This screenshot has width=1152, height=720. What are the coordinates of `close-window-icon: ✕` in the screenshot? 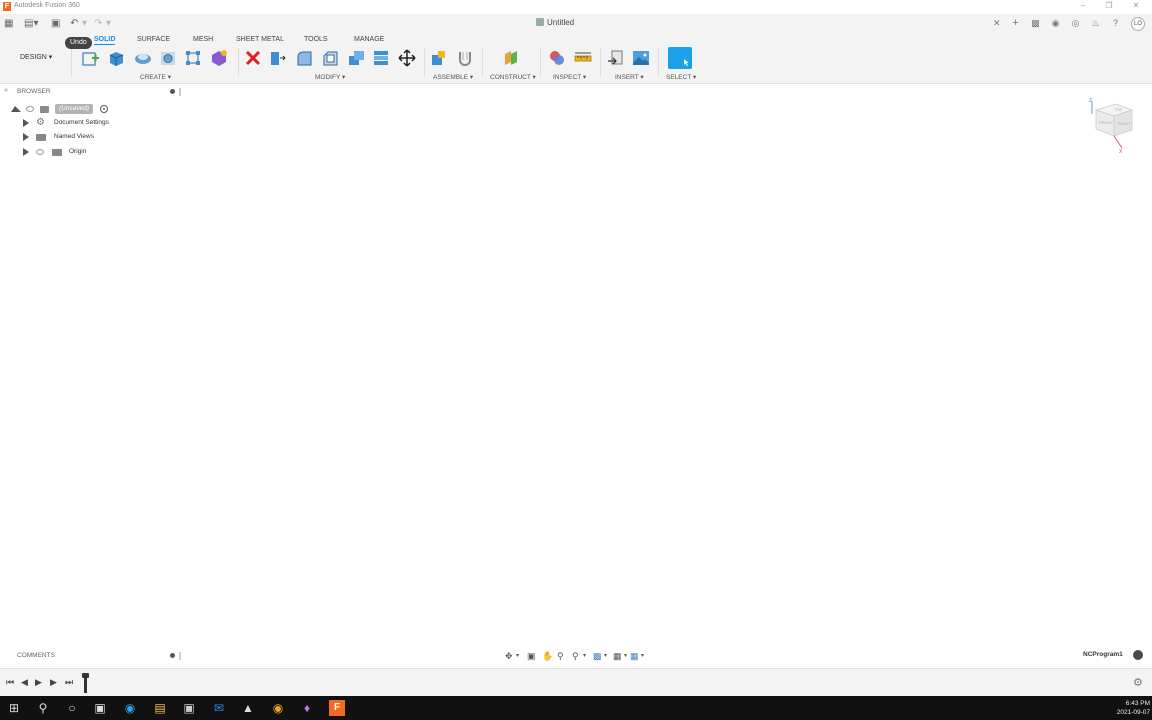 It's located at (1136, 5).